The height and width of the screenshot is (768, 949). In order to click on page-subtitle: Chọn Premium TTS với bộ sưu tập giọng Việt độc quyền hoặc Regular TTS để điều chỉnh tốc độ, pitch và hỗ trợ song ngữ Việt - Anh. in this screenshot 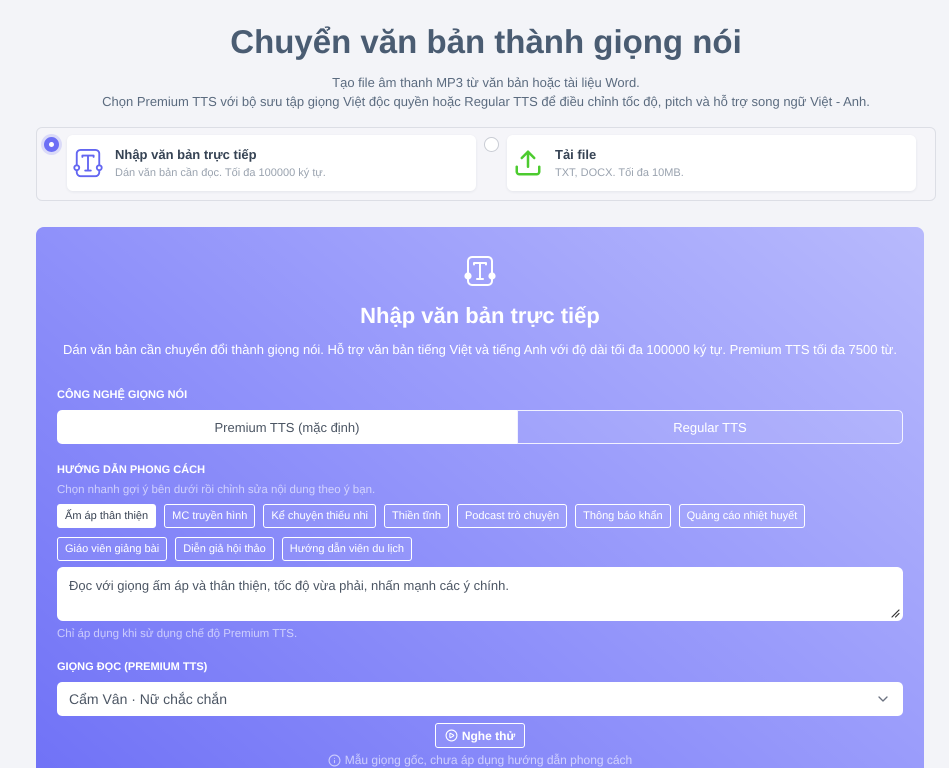, I will do `click(486, 102)`.